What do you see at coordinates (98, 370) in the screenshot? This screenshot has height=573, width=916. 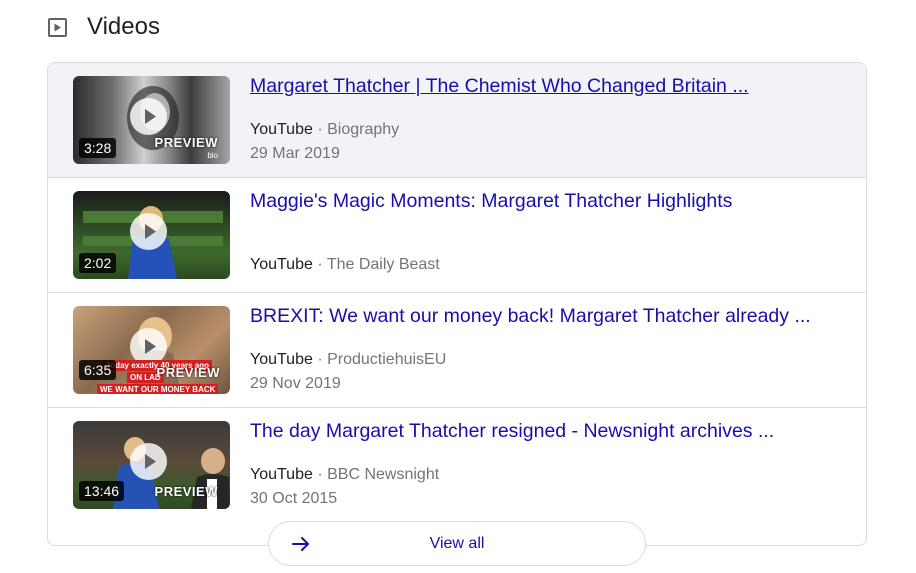 I see `video-duration: 6:35` at bounding box center [98, 370].